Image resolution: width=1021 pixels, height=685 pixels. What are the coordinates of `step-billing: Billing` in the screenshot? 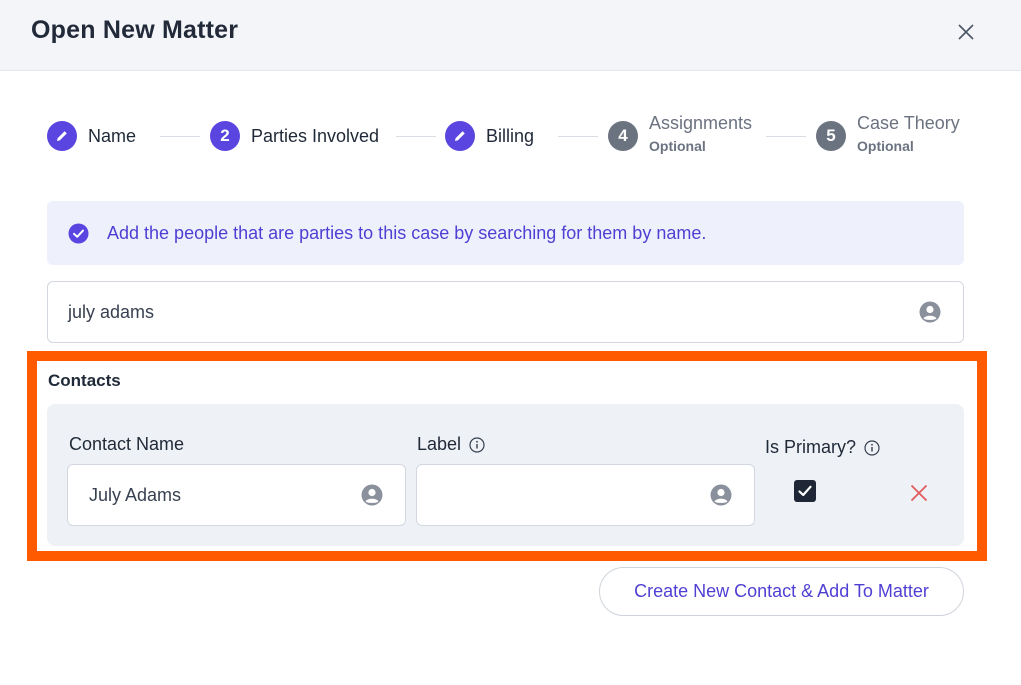 It's located at (489, 136).